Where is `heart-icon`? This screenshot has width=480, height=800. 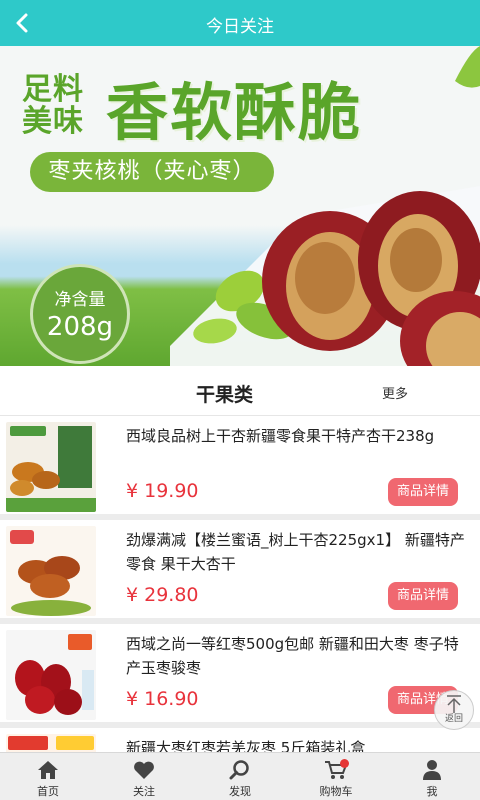 heart-icon is located at coordinates (144, 770).